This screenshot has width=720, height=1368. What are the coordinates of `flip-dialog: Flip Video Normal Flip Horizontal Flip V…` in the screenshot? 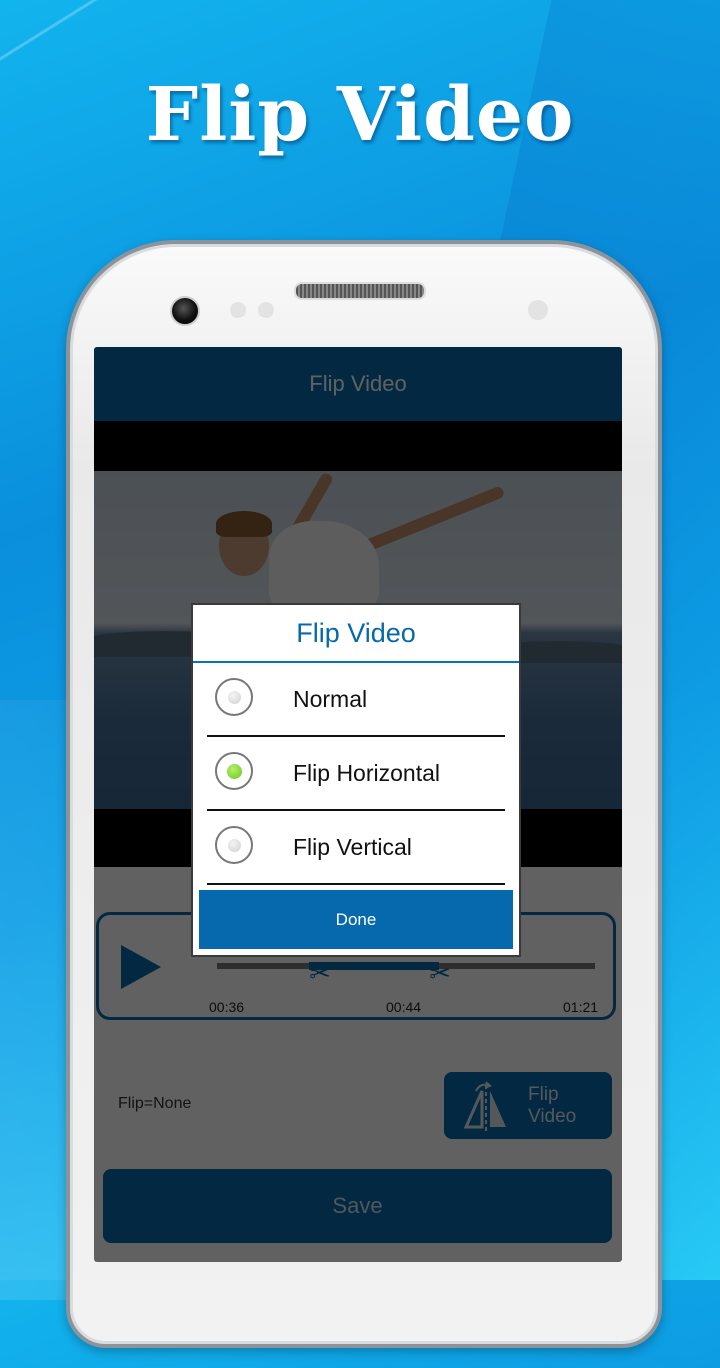 It's located at (356, 780).